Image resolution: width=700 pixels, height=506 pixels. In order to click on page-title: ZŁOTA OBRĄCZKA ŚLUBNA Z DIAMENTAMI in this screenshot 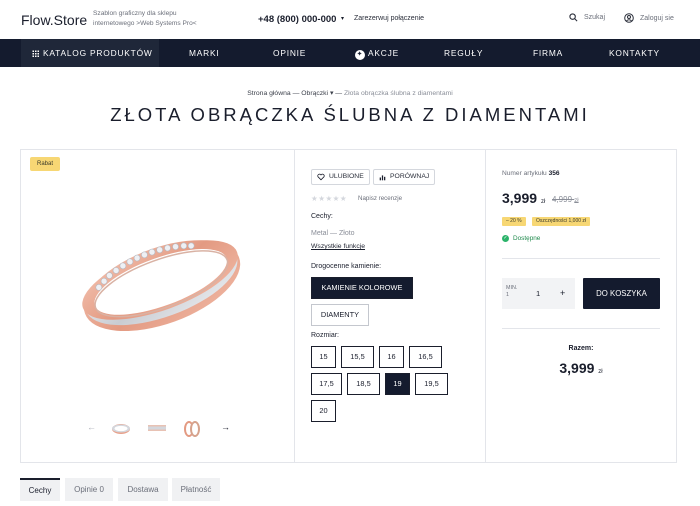, I will do `click(350, 114)`.